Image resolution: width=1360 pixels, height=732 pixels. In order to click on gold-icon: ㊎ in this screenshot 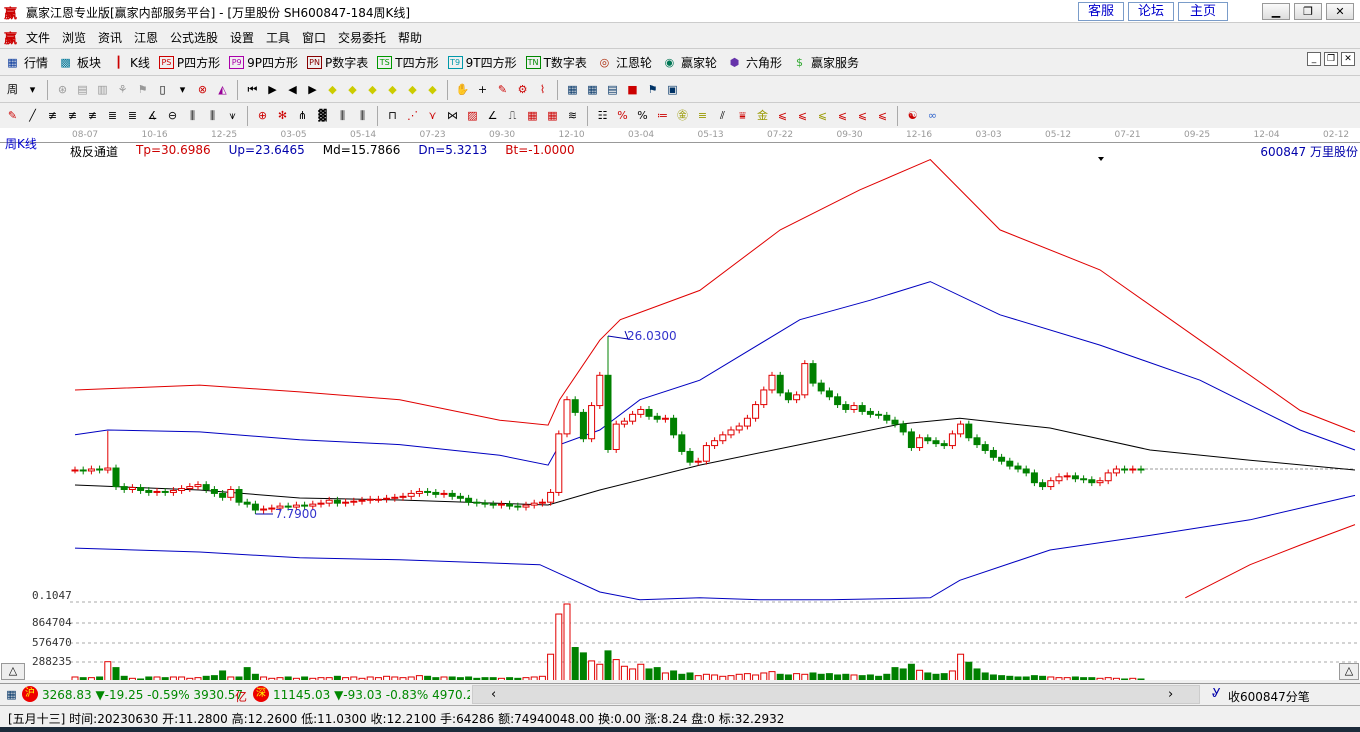, I will do `click(682, 115)`.